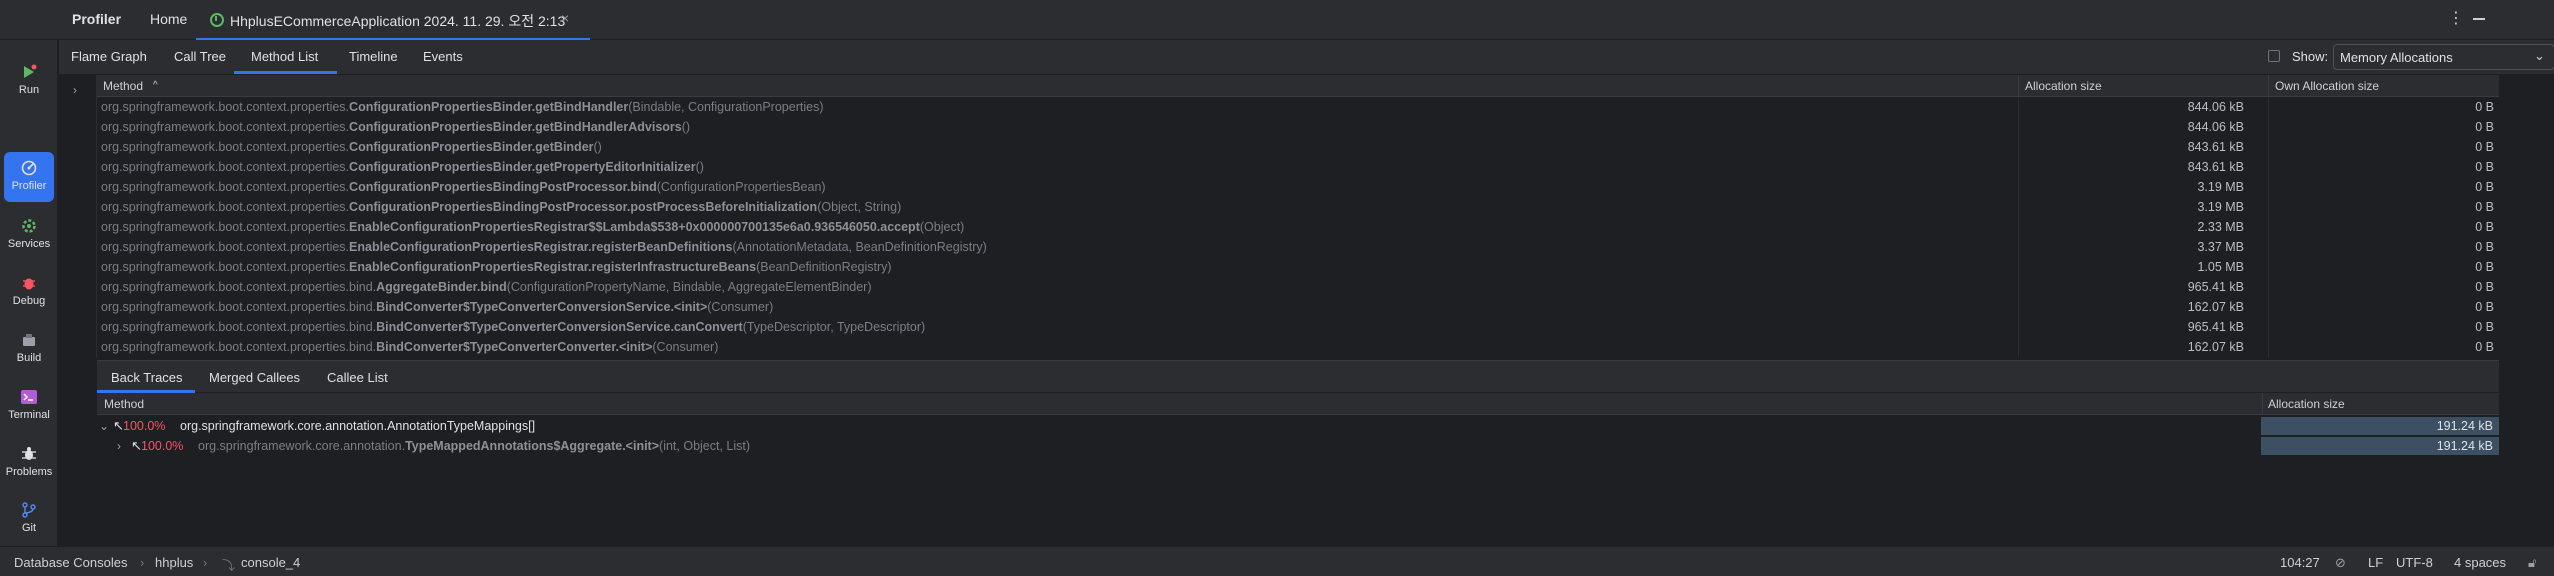 Image resolution: width=2554 pixels, height=576 pixels. I want to click on expand-icon: ›, so click(75, 90).